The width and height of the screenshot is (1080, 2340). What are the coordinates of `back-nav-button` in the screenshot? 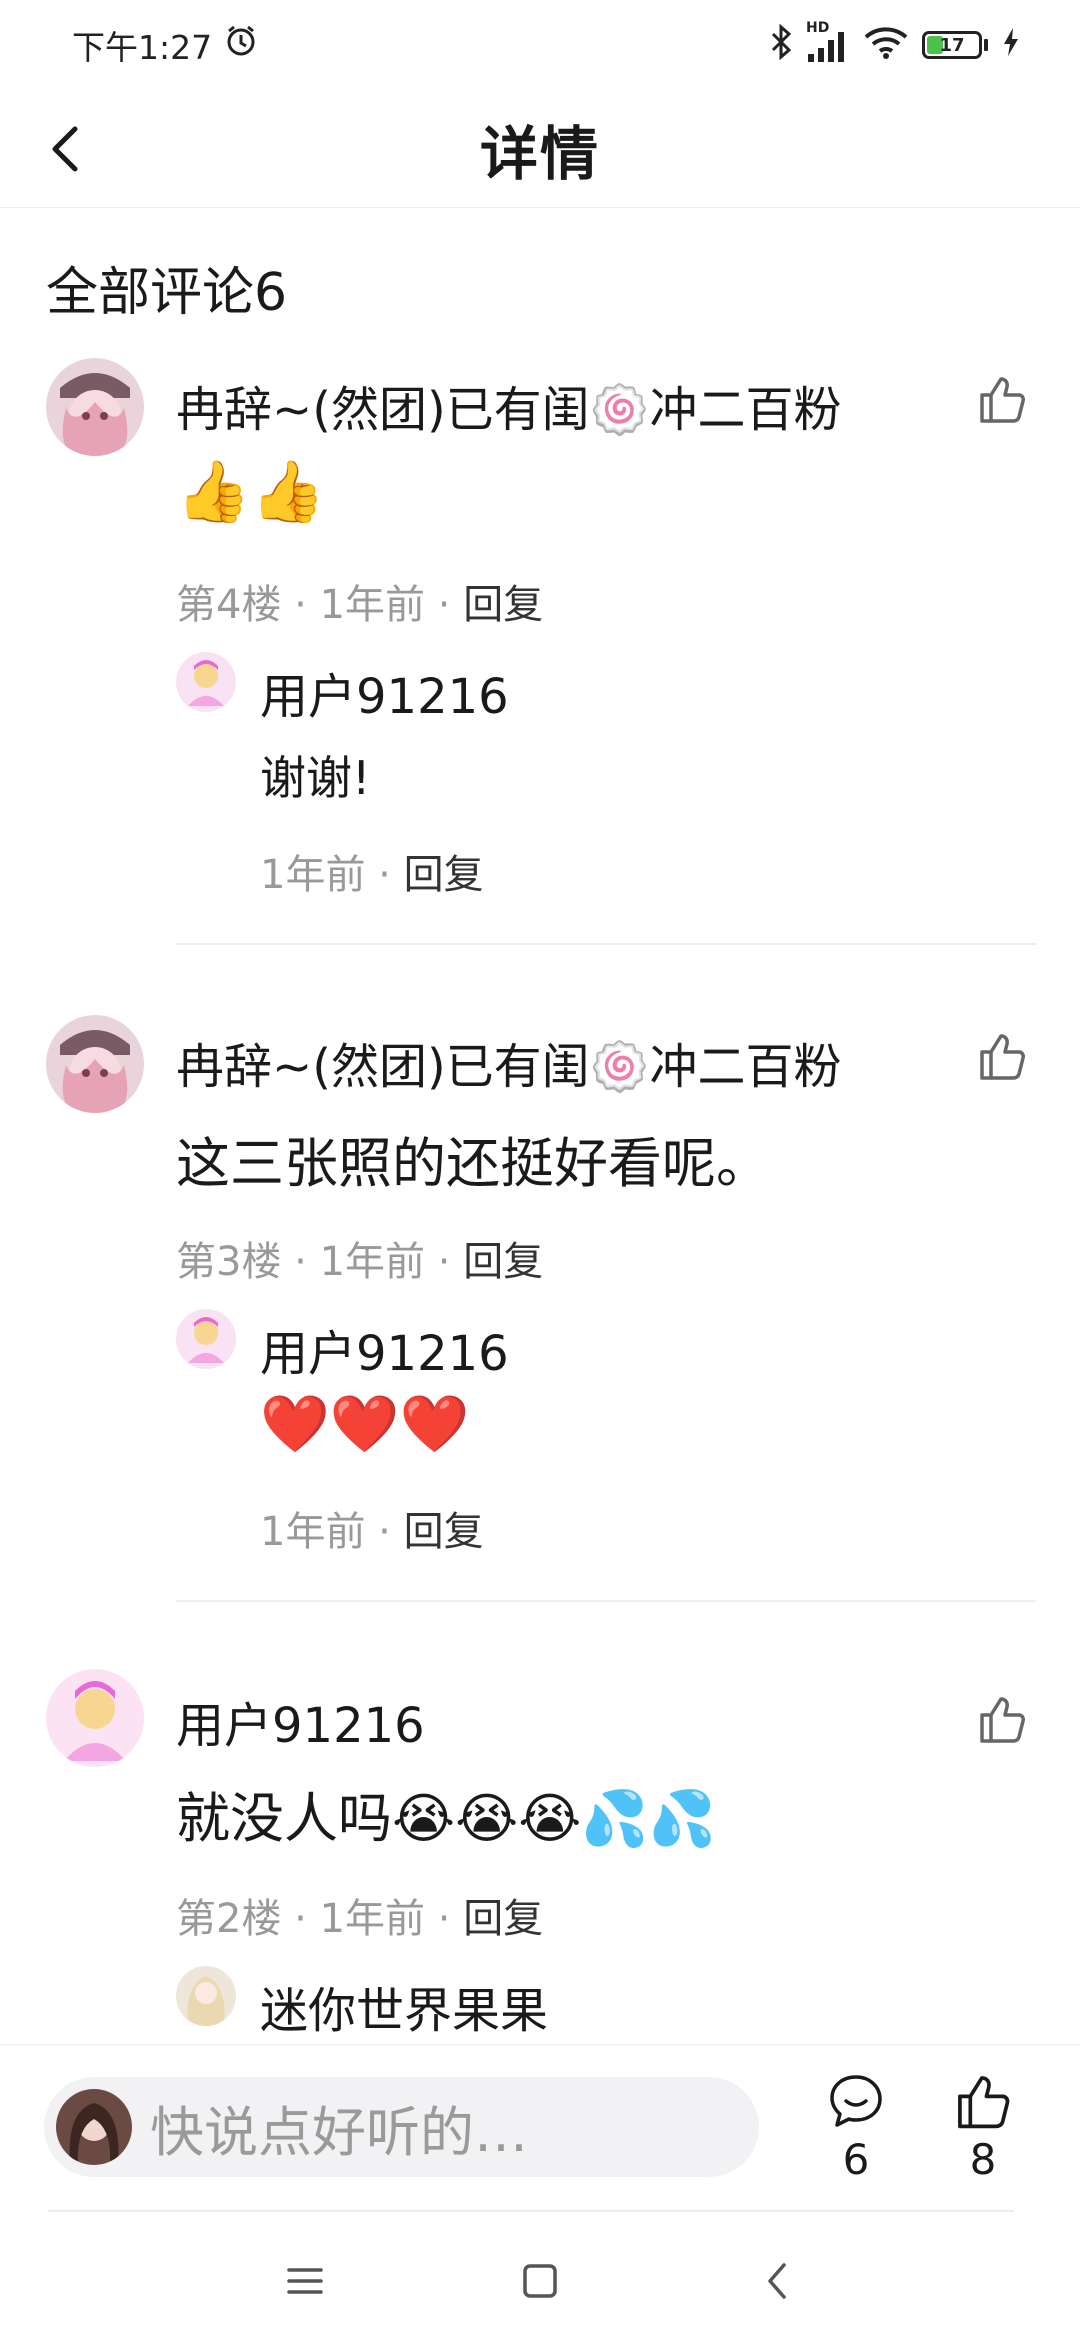 It's located at (777, 2281).